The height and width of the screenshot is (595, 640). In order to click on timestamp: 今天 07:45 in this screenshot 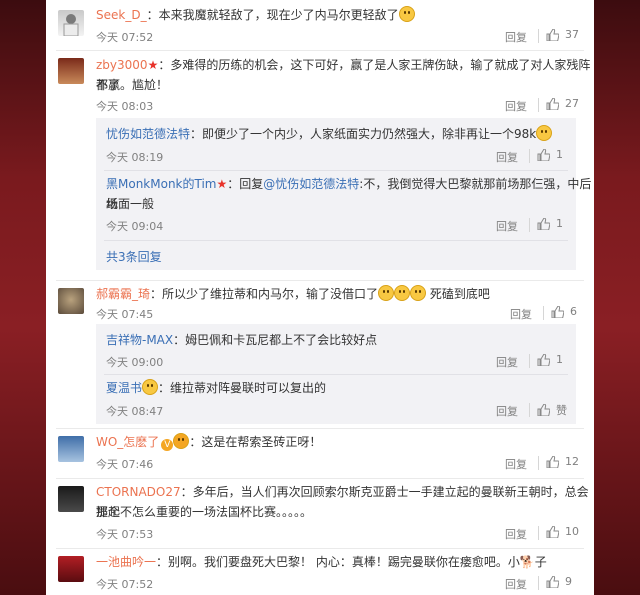, I will do `click(125, 314)`.